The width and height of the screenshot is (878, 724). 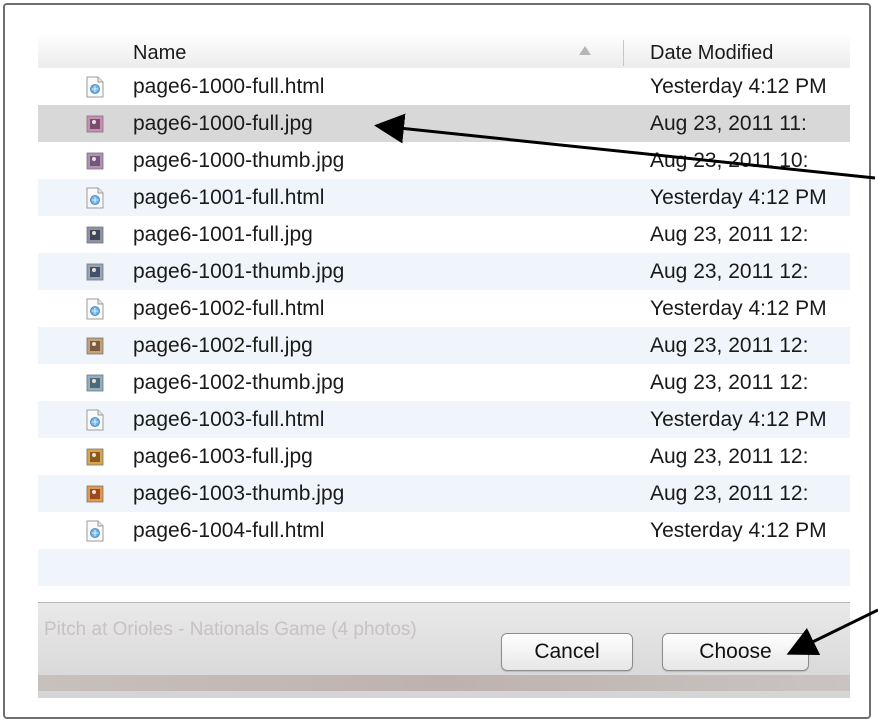 What do you see at coordinates (223, 456) in the screenshot?
I see `file-name: page6-1003-full.jpg` at bounding box center [223, 456].